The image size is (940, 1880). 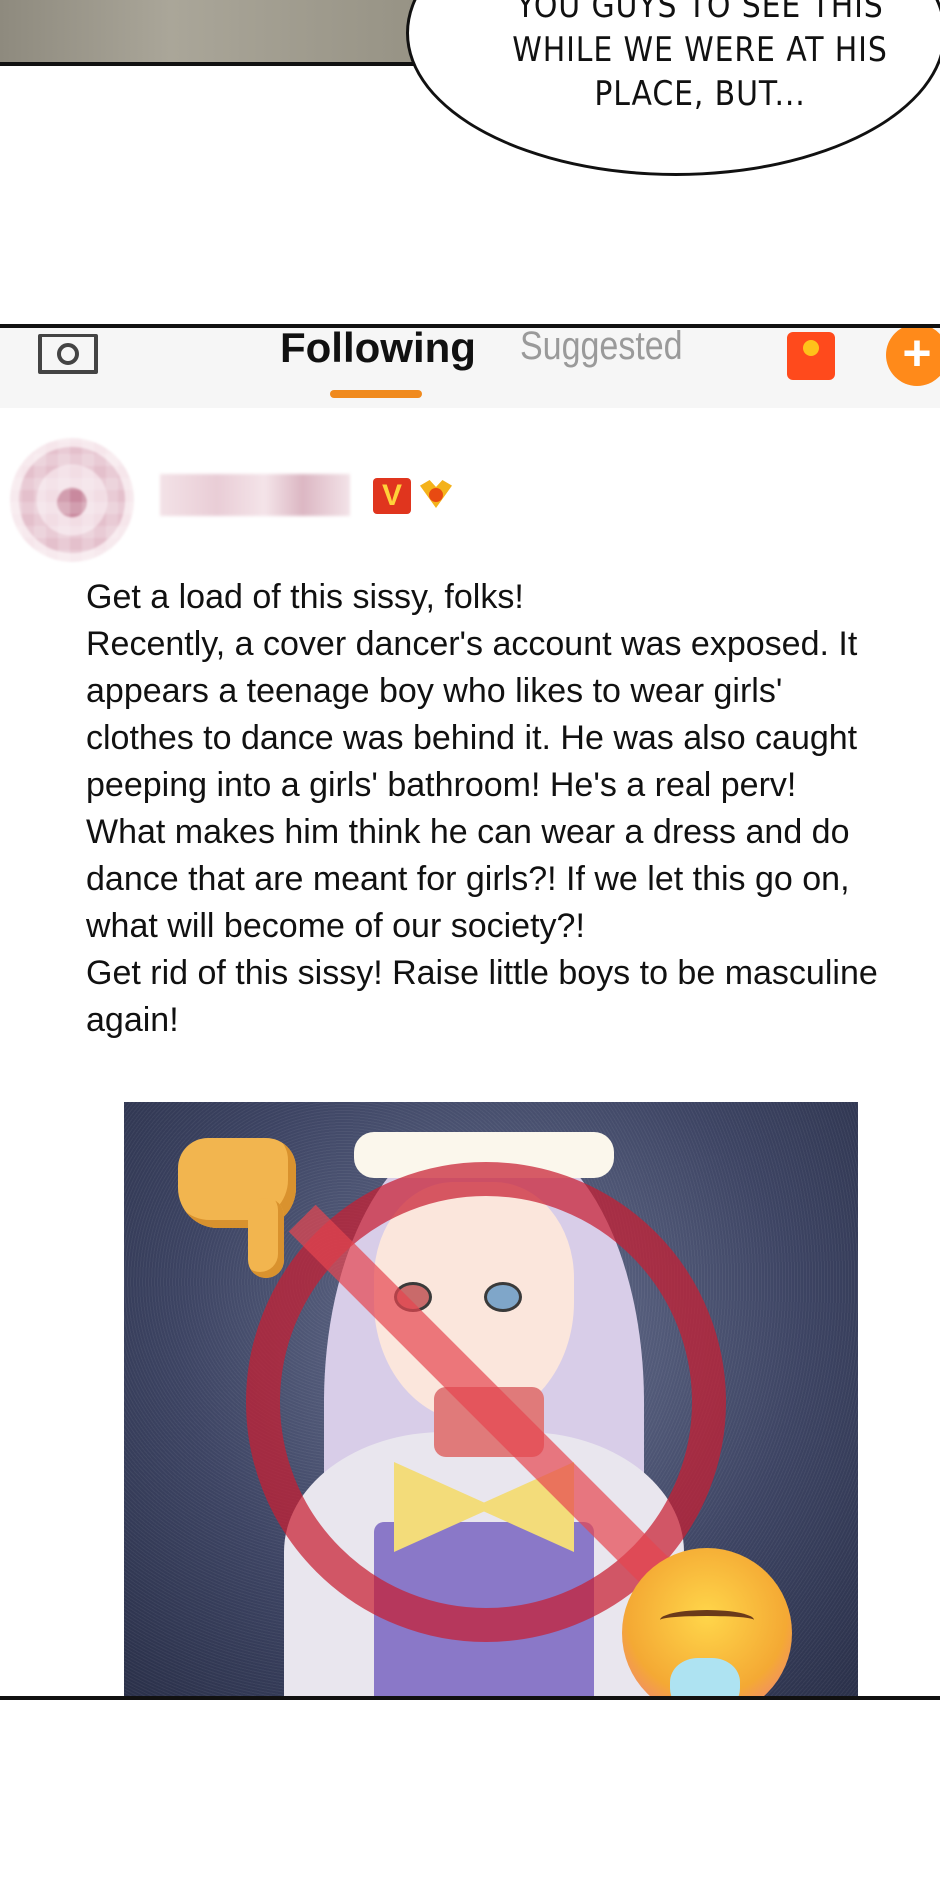 I want to click on camera-icon, so click(x=68, y=354).